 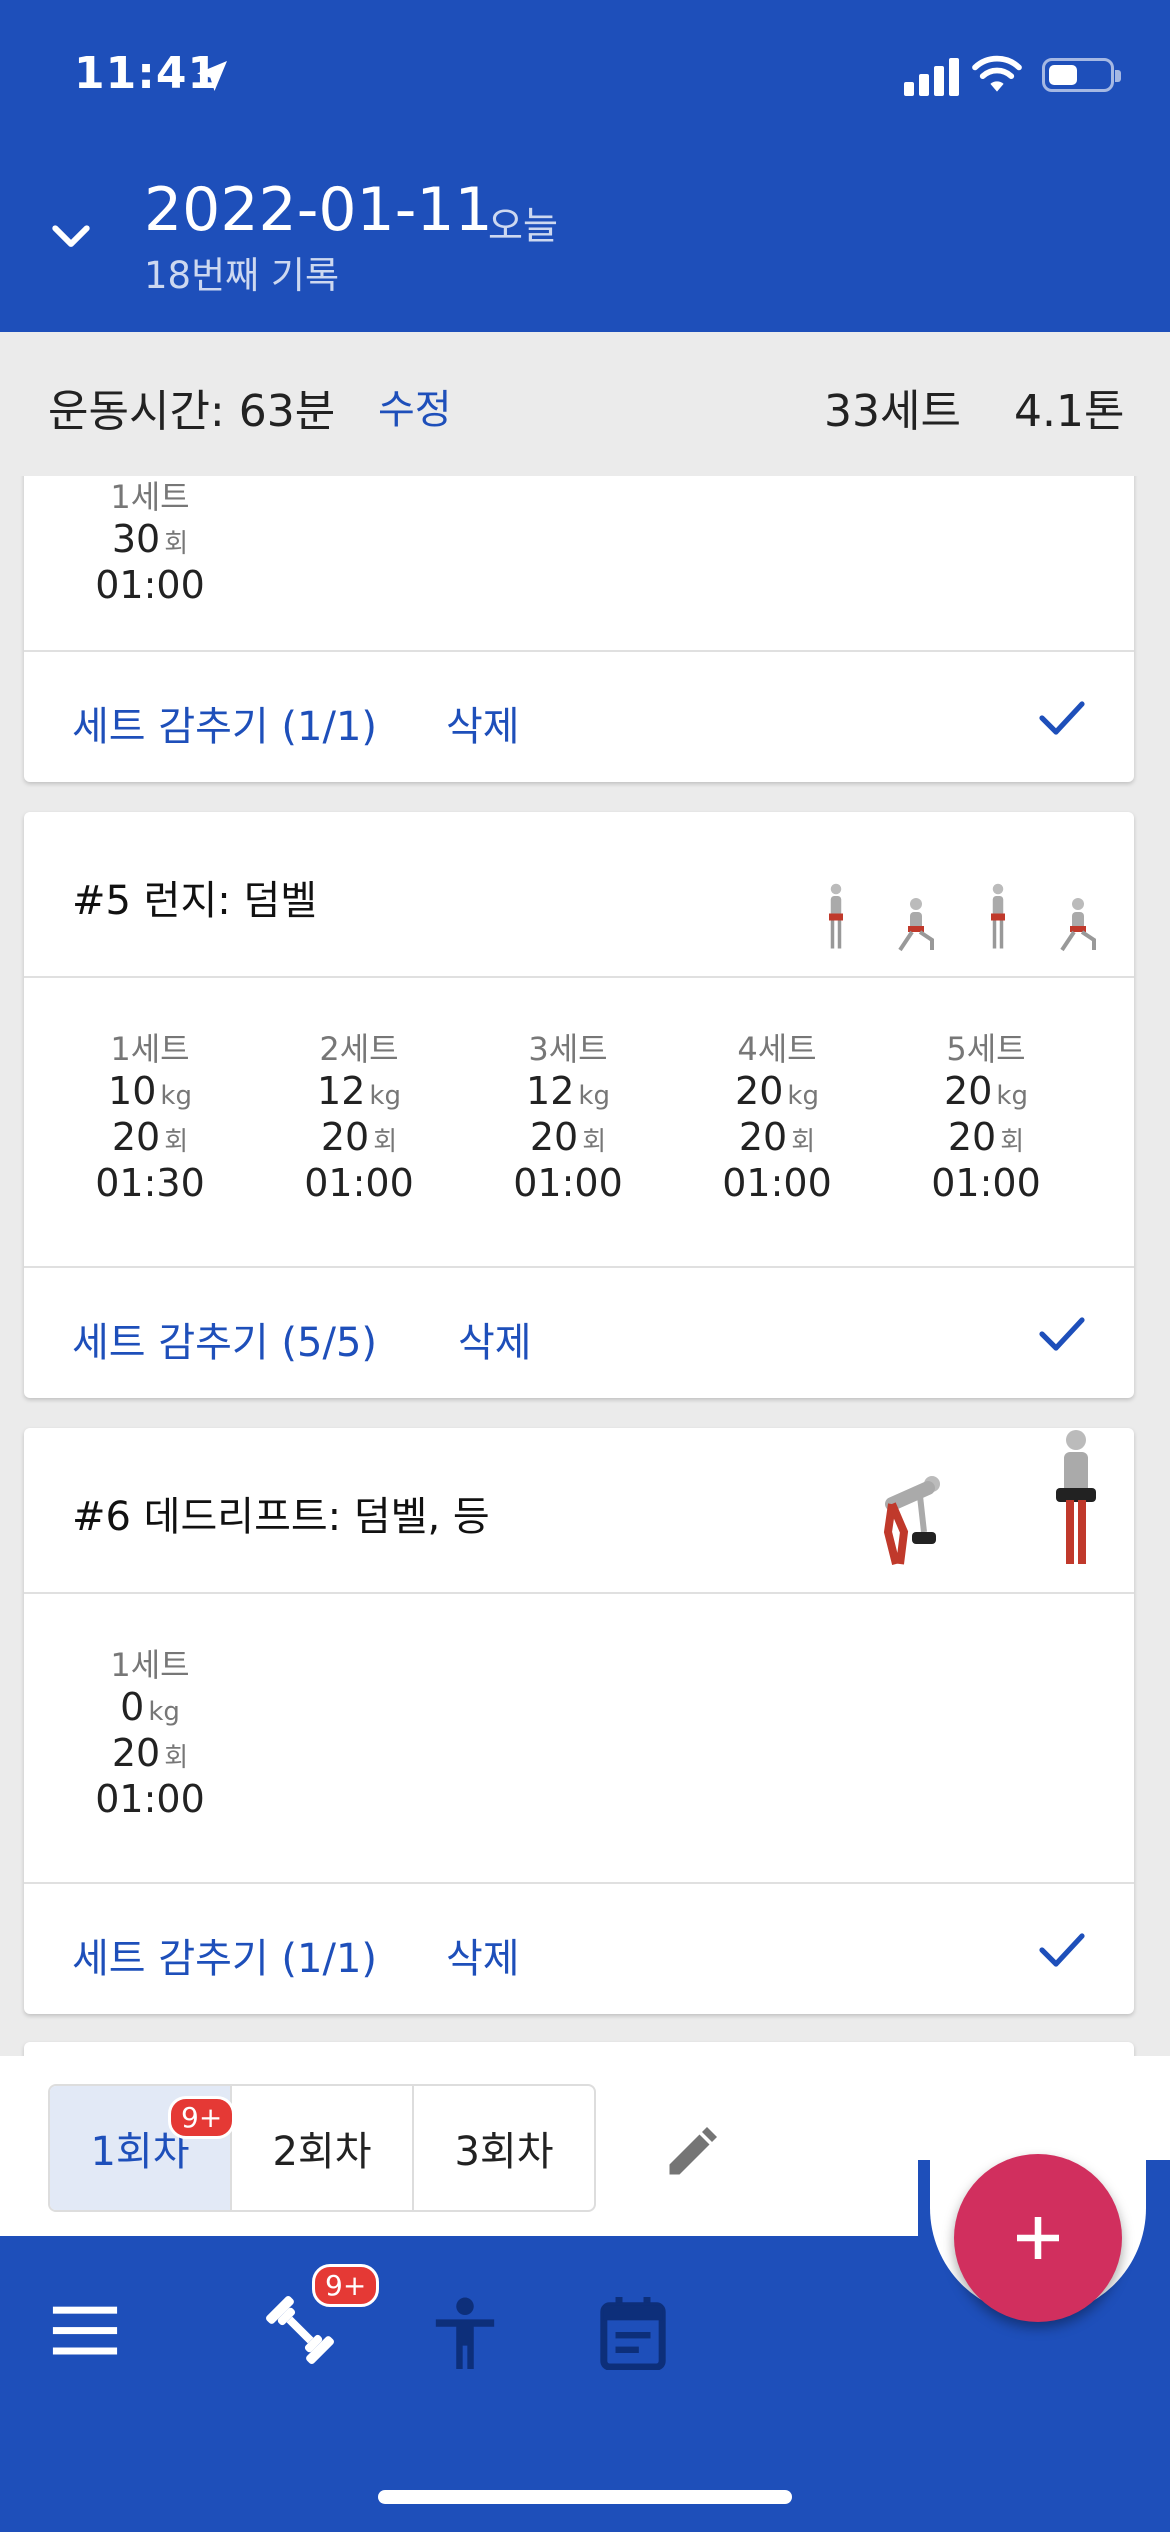 I want to click on set-weight: 10 kg, so click(x=150, y=1091).